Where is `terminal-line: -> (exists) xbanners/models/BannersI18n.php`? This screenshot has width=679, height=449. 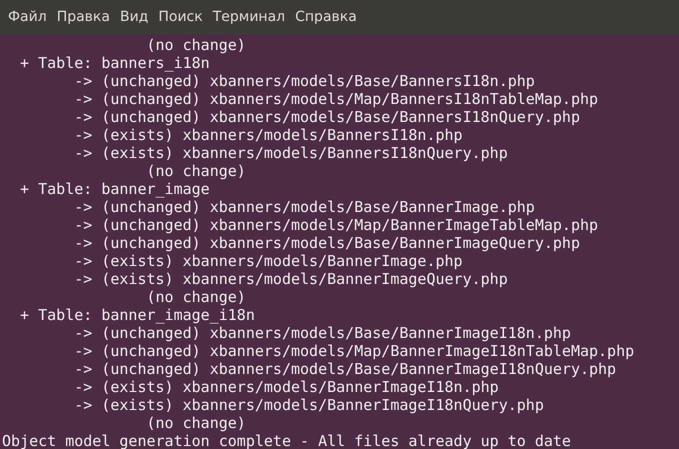
terminal-line: -> (exists) xbanners/models/BannersI18n.php is located at coordinates (268, 135).